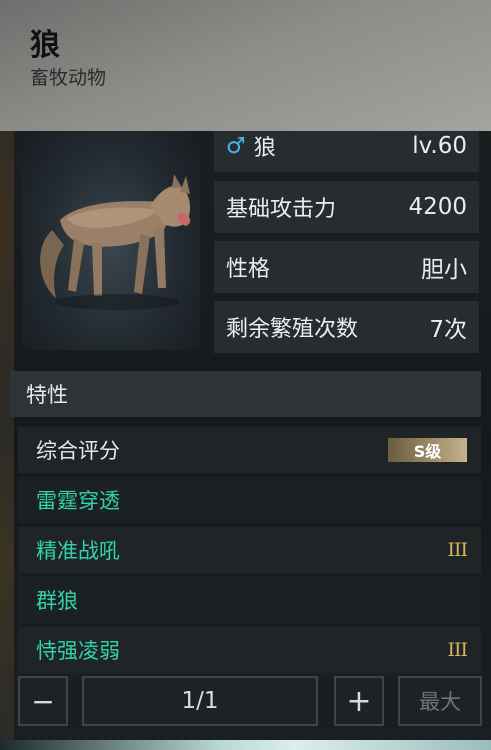 This screenshot has height=750, width=491. I want to click on trait-item: 雷霆穿透, so click(249, 500).